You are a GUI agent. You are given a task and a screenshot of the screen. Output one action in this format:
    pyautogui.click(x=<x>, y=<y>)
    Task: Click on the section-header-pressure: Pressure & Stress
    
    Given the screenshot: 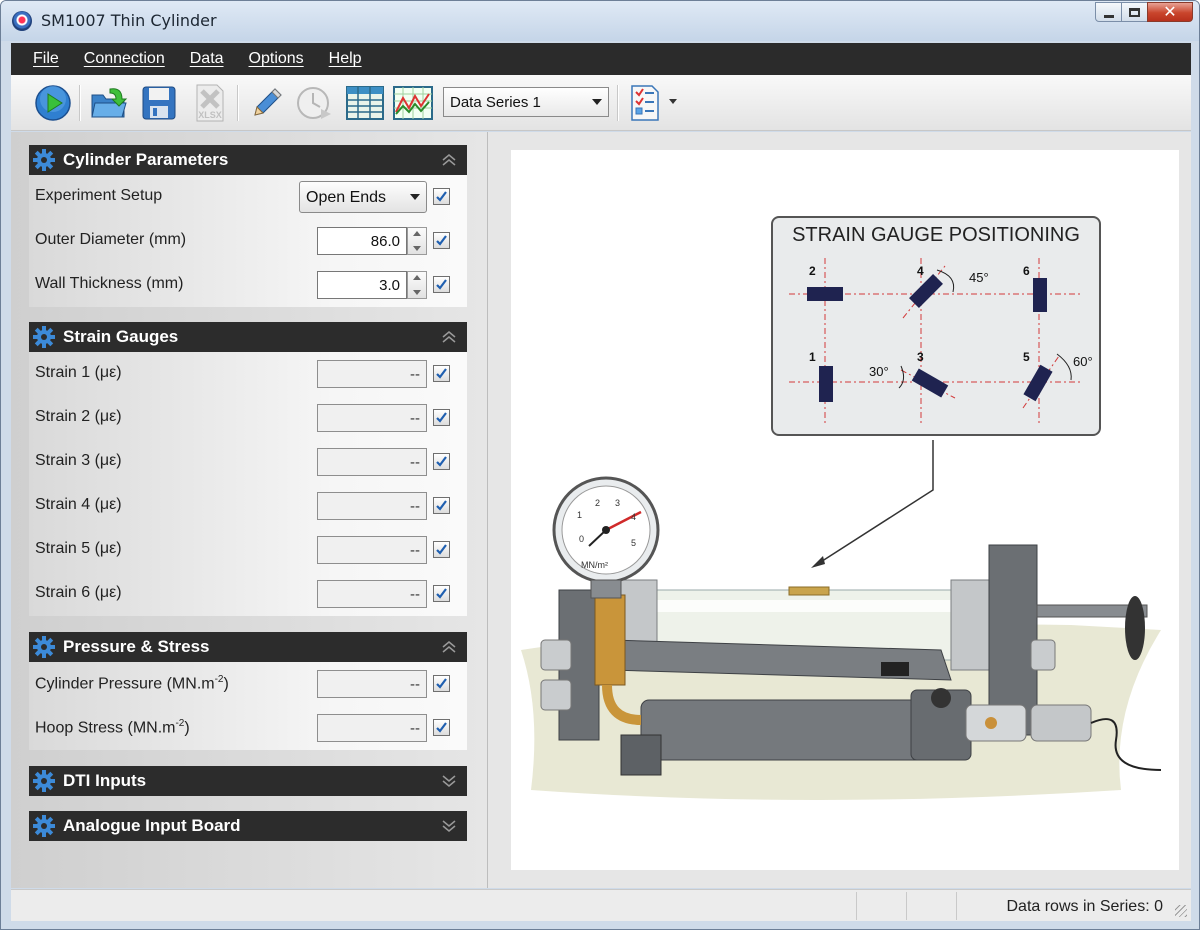 What is the action you would take?
    pyautogui.click(x=248, y=647)
    